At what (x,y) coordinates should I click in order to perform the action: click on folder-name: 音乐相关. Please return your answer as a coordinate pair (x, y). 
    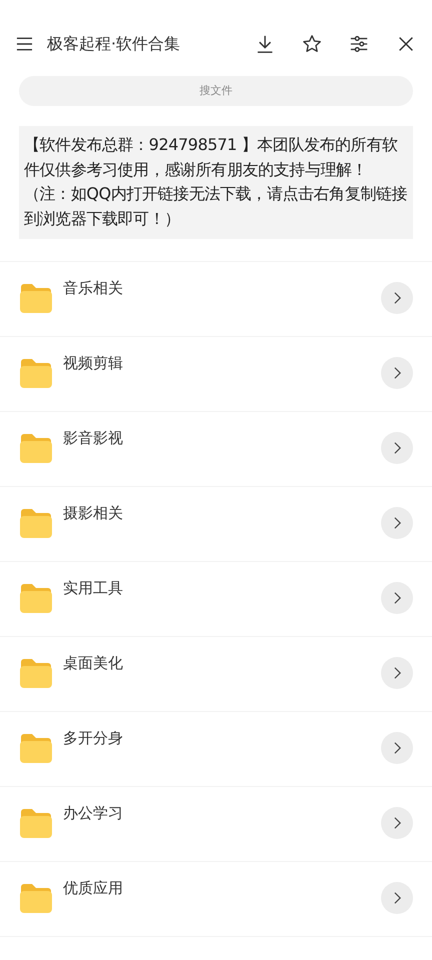
    Looking at the image, I should click on (222, 288).